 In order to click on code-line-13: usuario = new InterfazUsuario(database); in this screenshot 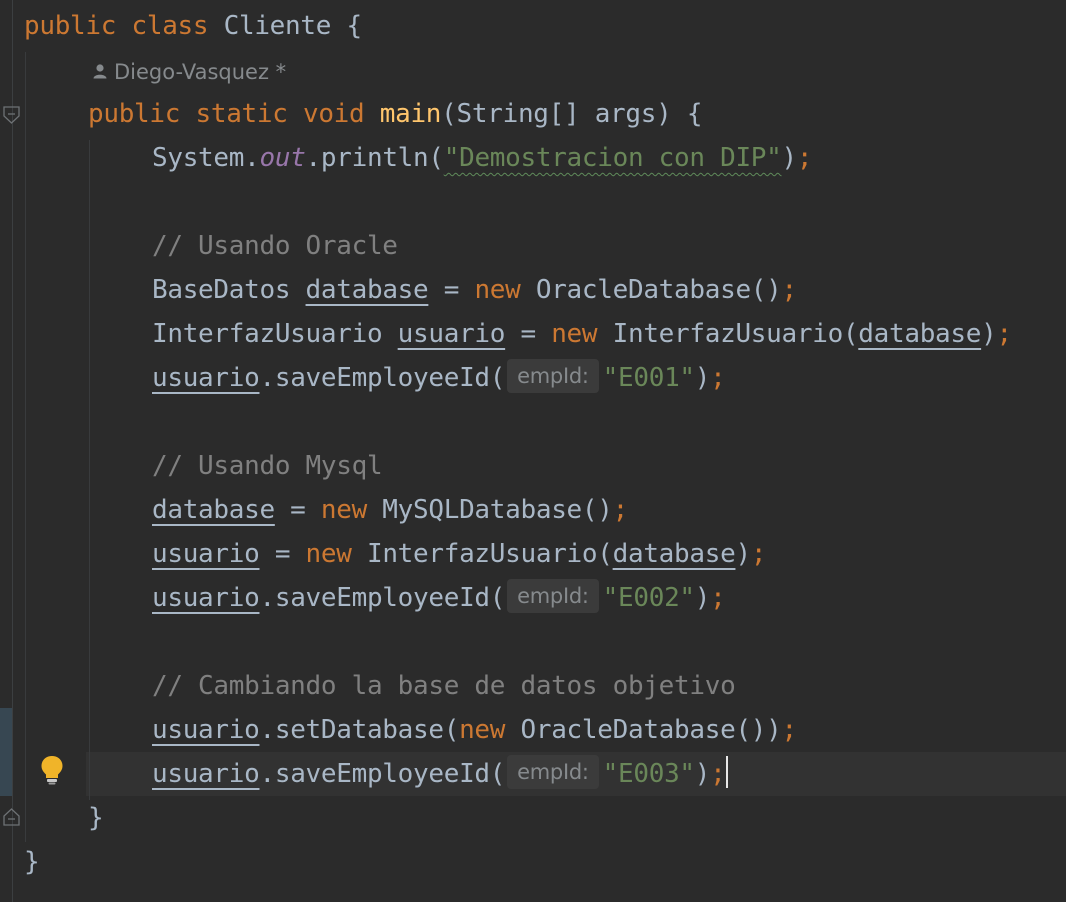, I will do `click(459, 554)`.